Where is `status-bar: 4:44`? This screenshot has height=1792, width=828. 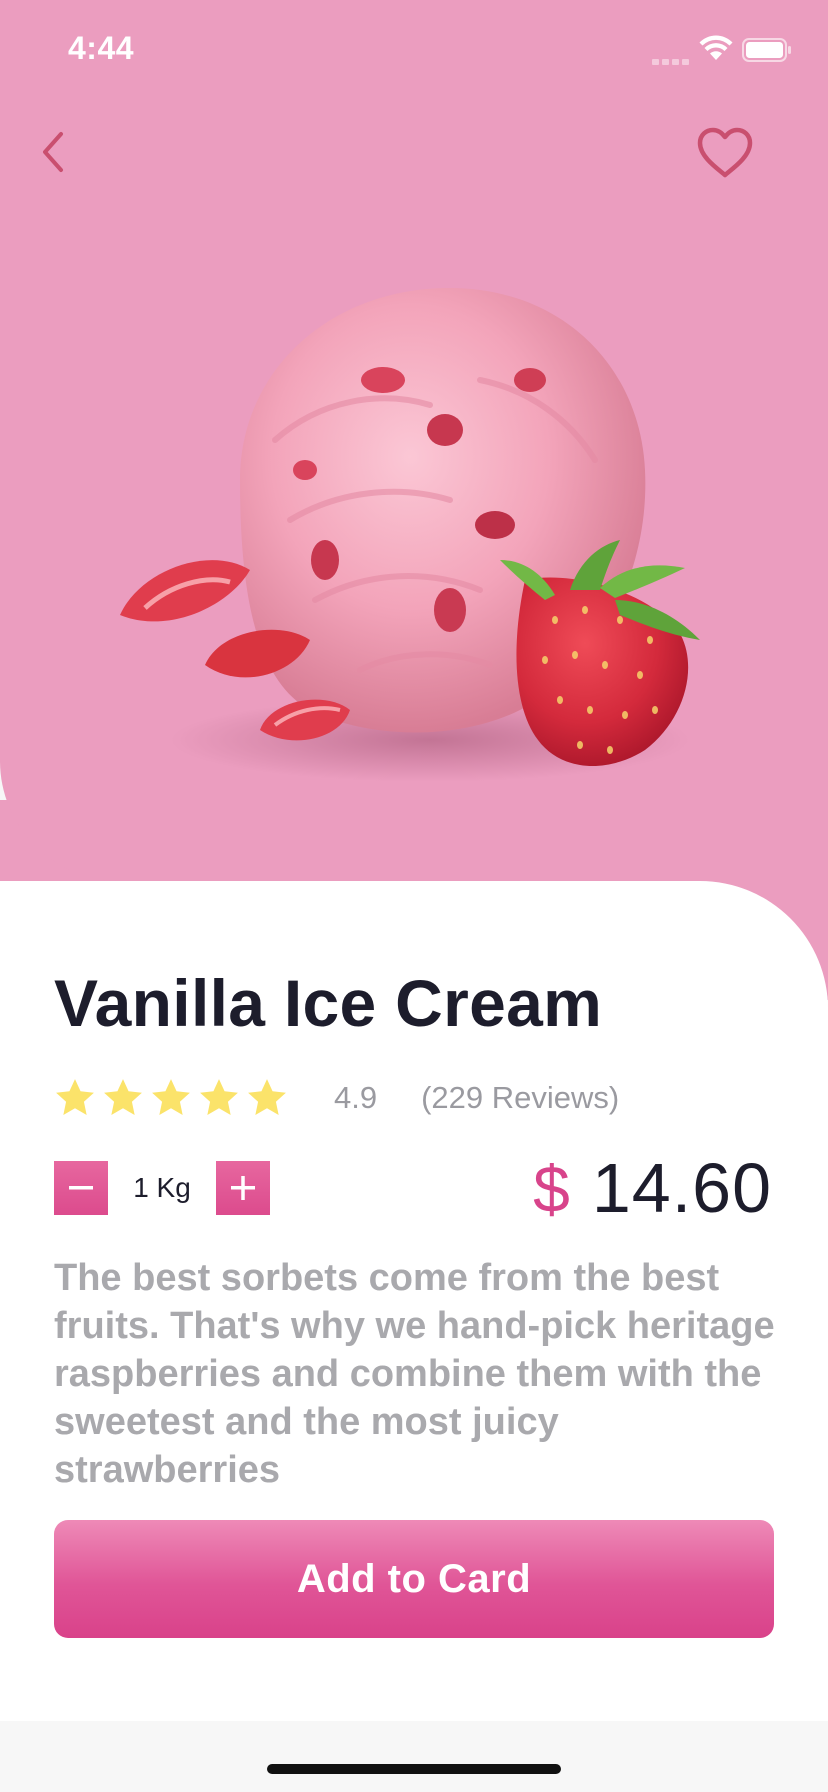 status-bar: 4:44 is located at coordinates (414, 50).